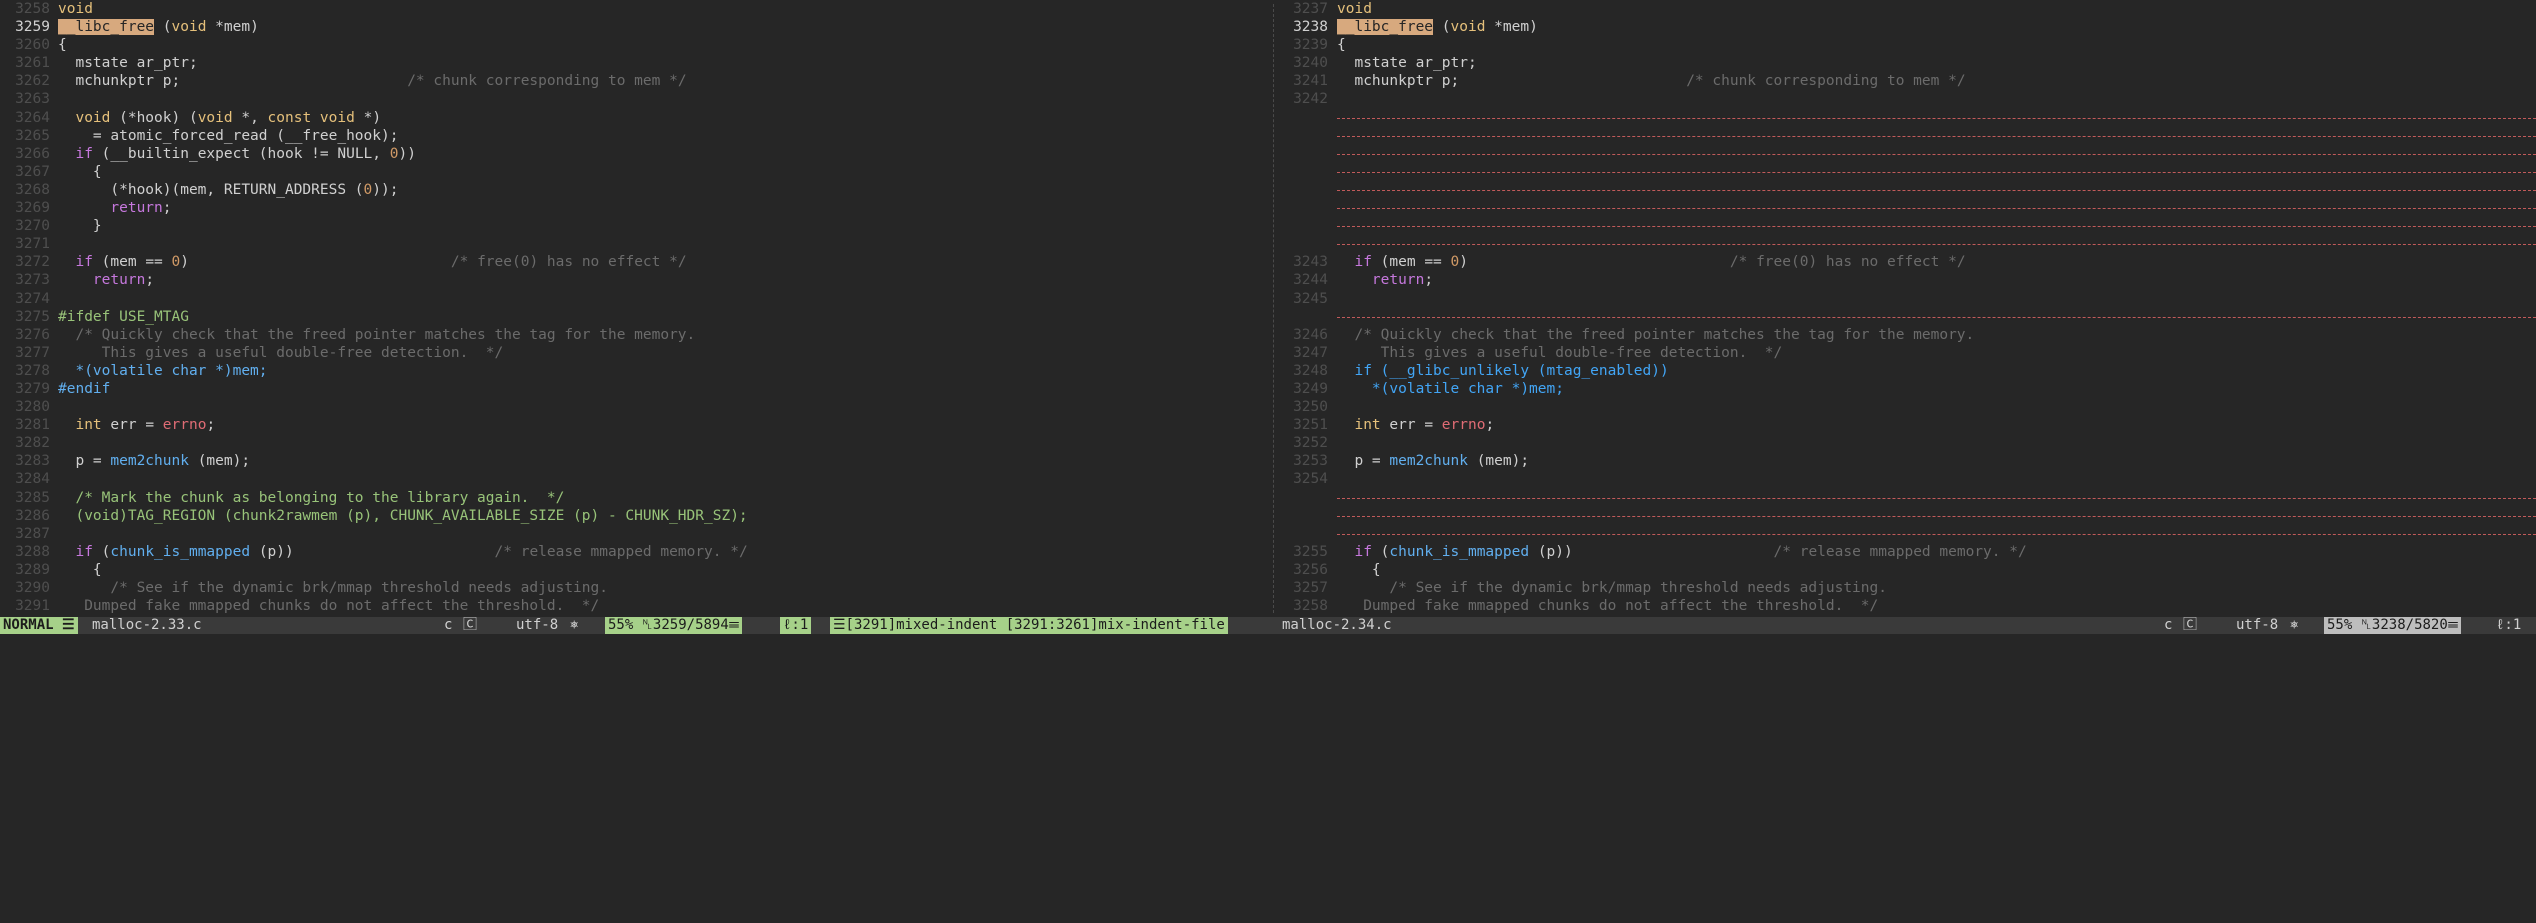 The image size is (2536, 923). I want to click on line-number: 3261, so click(32, 63).